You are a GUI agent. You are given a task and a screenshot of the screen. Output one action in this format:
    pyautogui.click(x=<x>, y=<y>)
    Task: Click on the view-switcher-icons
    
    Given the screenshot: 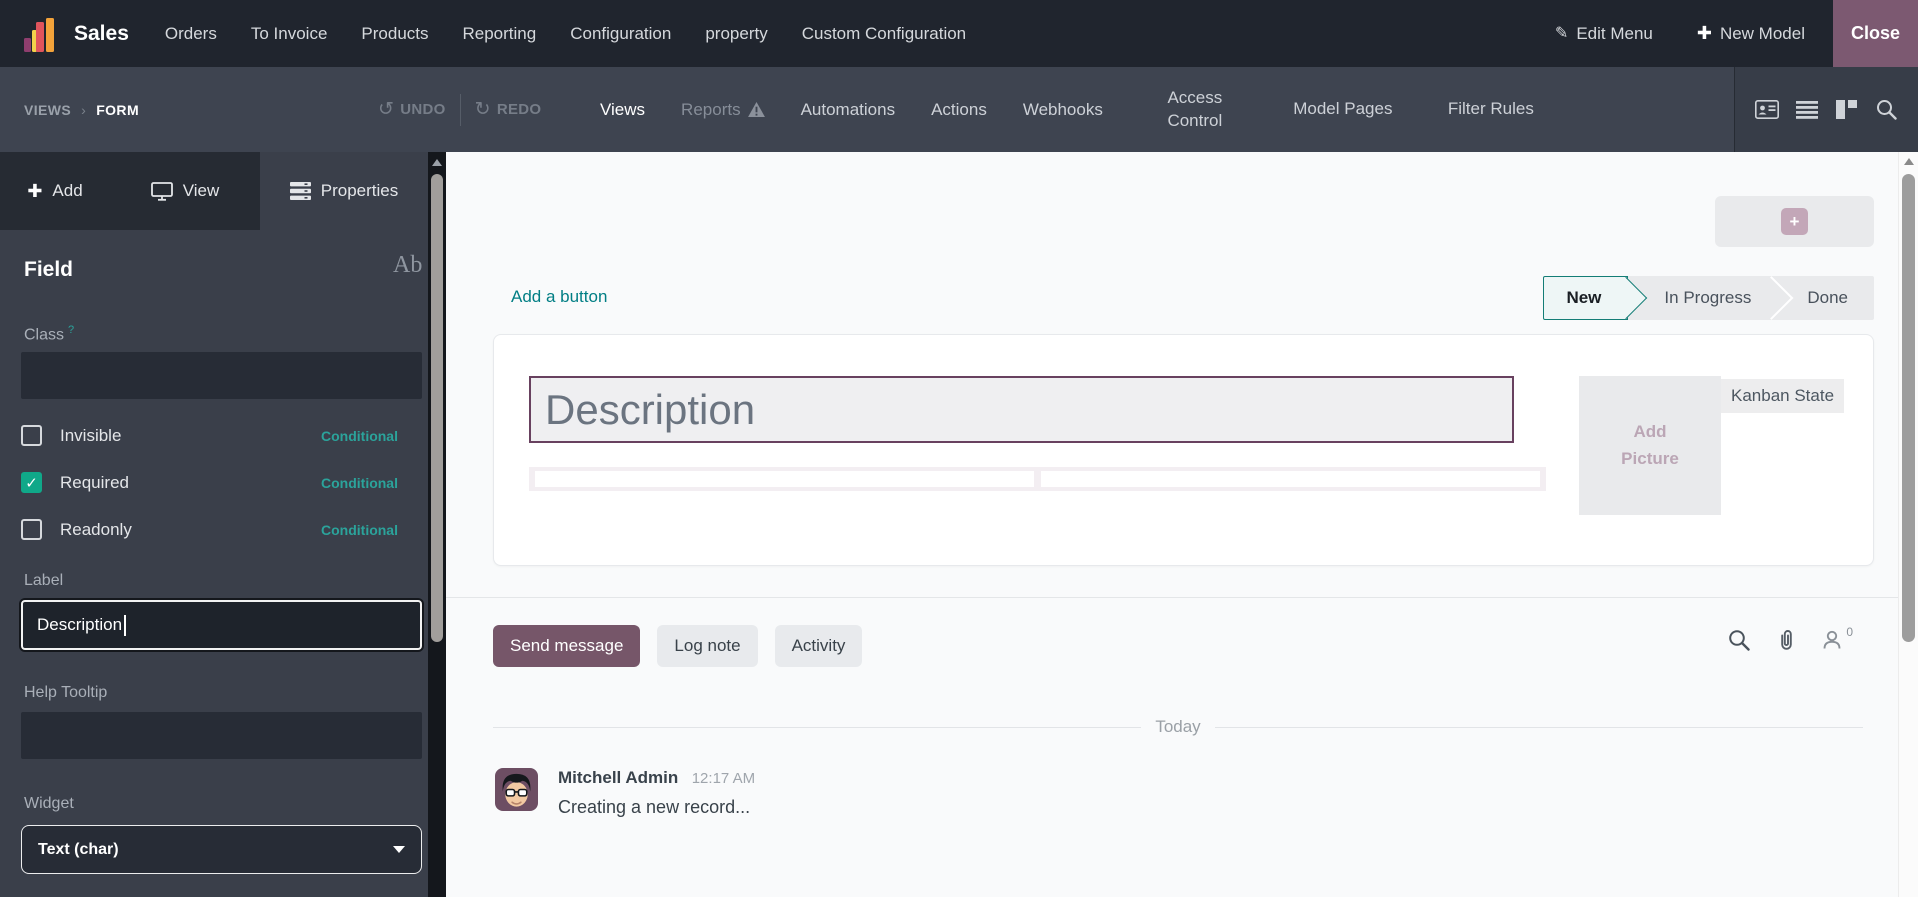 What is the action you would take?
    pyautogui.click(x=1826, y=109)
    